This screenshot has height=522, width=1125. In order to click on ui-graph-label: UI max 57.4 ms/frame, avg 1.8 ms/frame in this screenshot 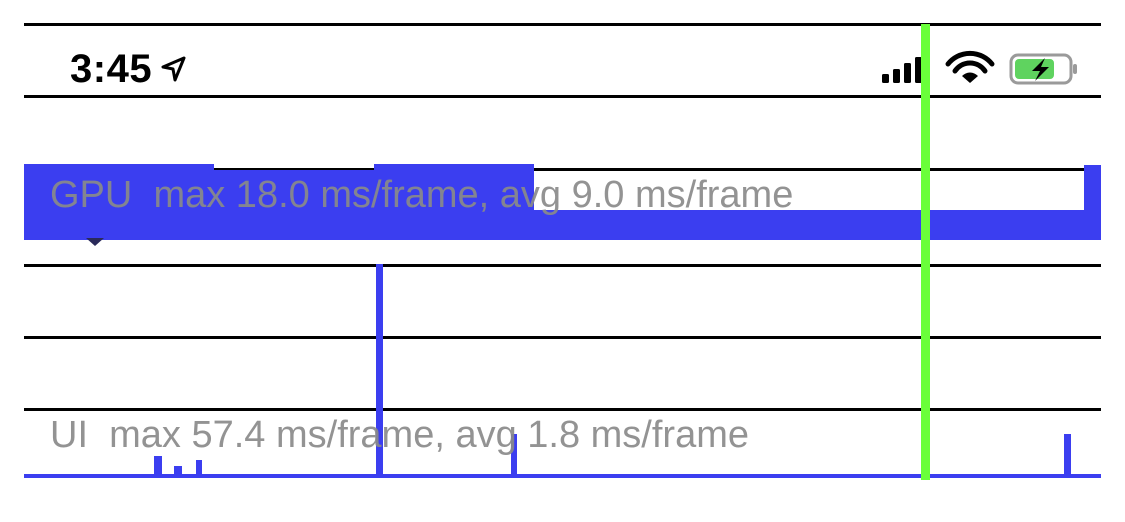, I will do `click(399, 435)`.